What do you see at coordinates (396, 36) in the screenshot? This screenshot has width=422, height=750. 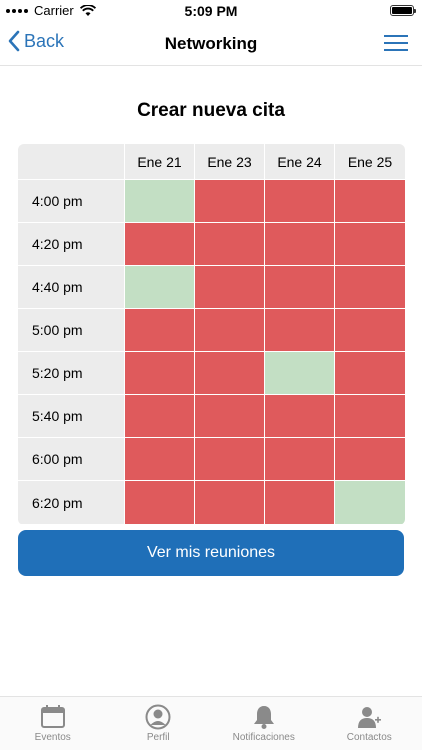 I see `hamburger-icon` at bounding box center [396, 36].